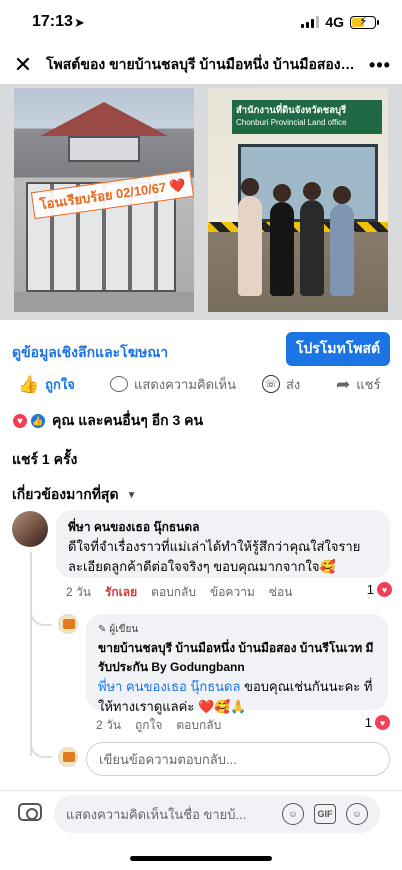 The height and width of the screenshot is (870, 402). Describe the element at coordinates (23, 65) in the screenshot. I see `close-icon: ✕` at that location.